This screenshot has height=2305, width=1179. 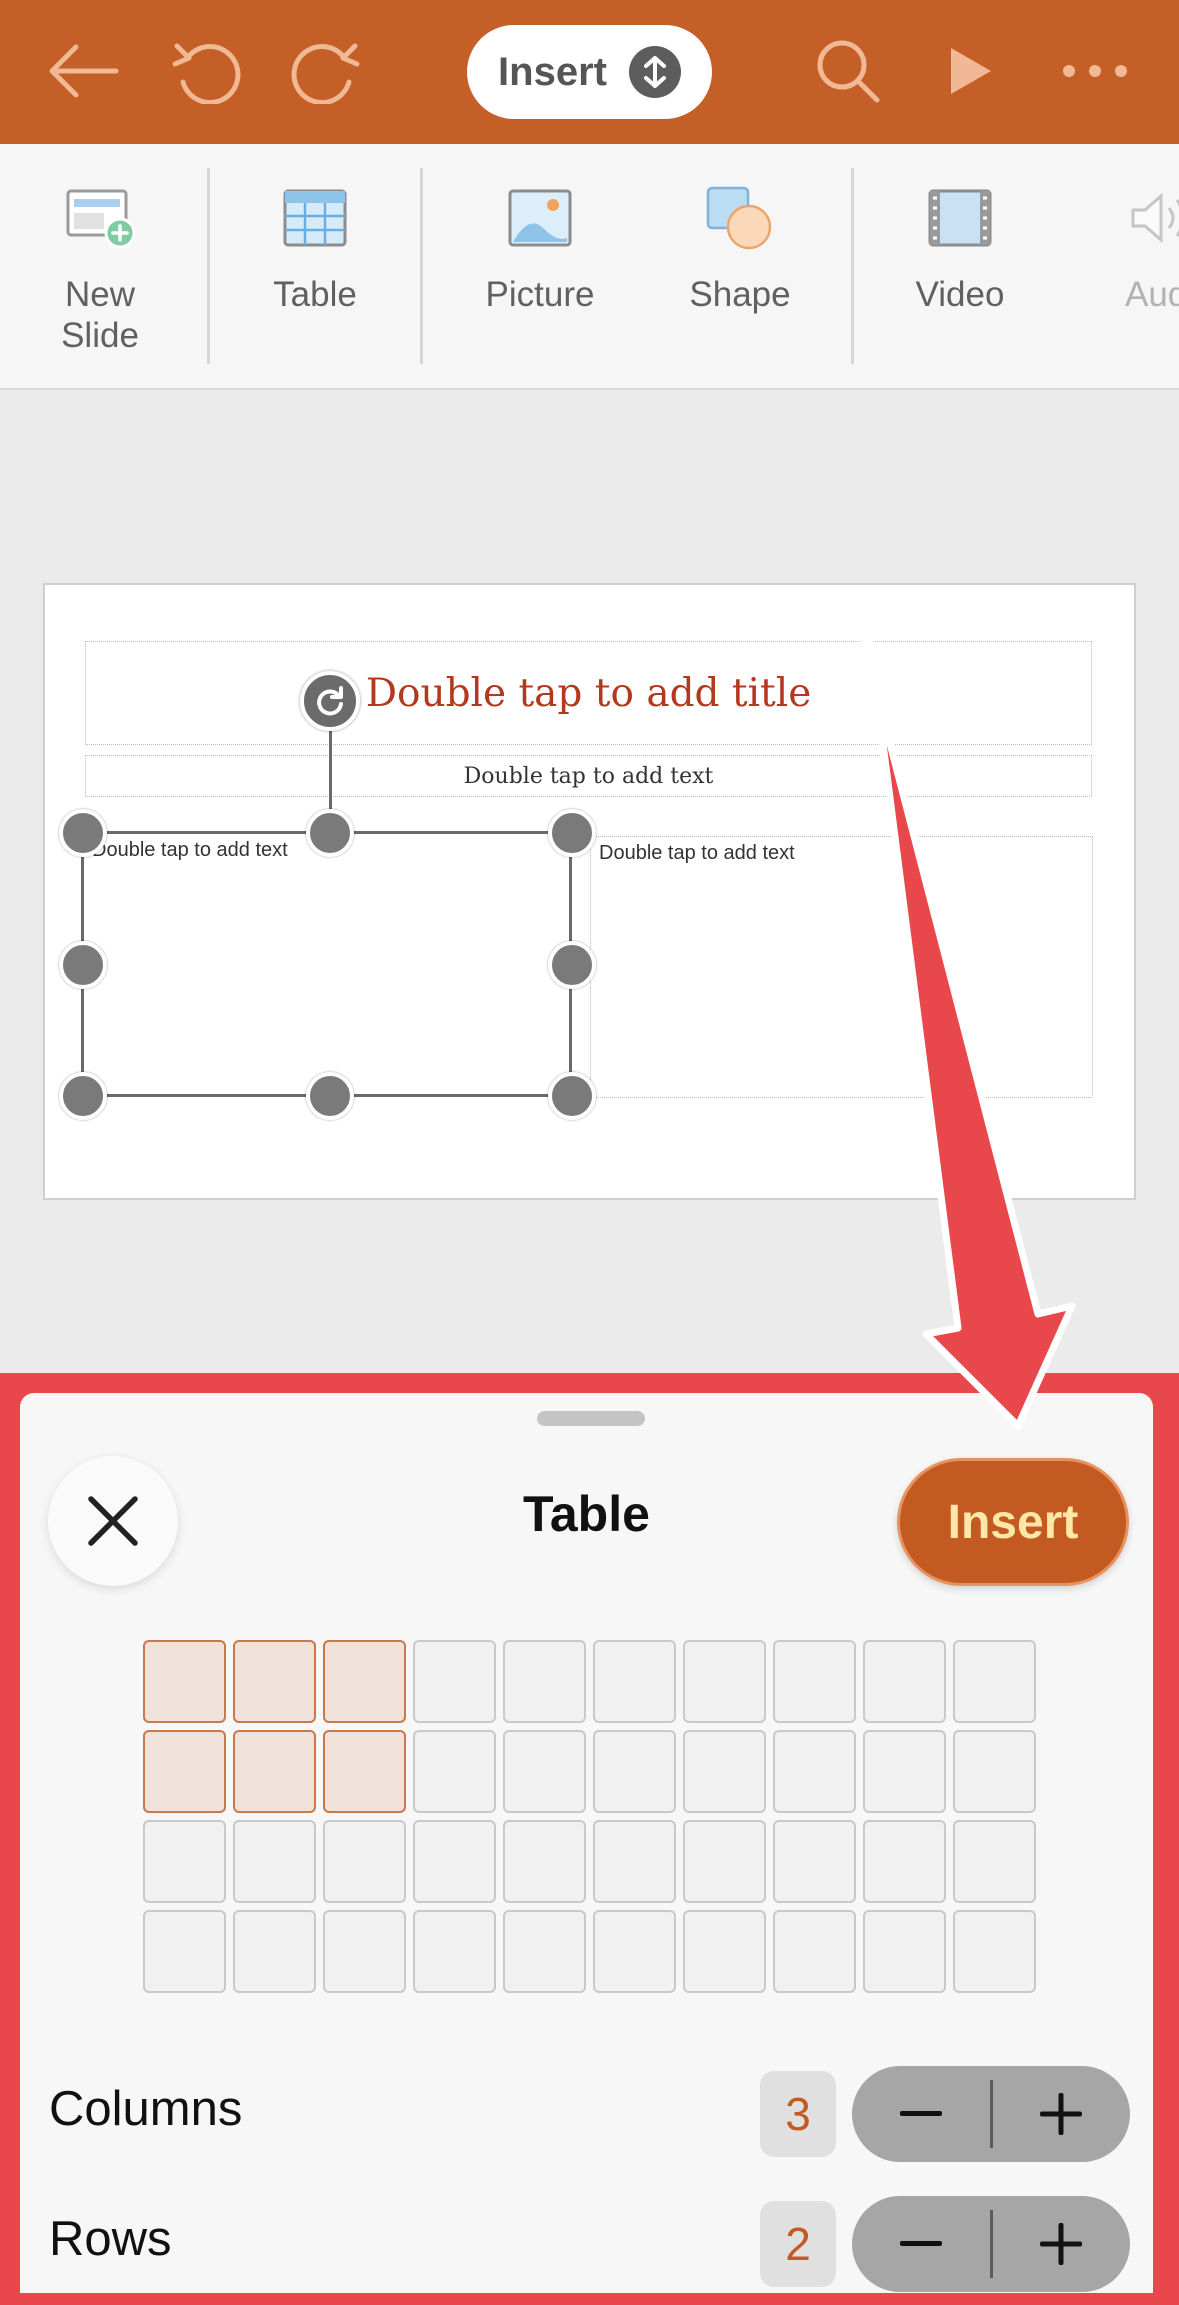 I want to click on ribbon-shape-label: Shape, so click(x=740, y=294).